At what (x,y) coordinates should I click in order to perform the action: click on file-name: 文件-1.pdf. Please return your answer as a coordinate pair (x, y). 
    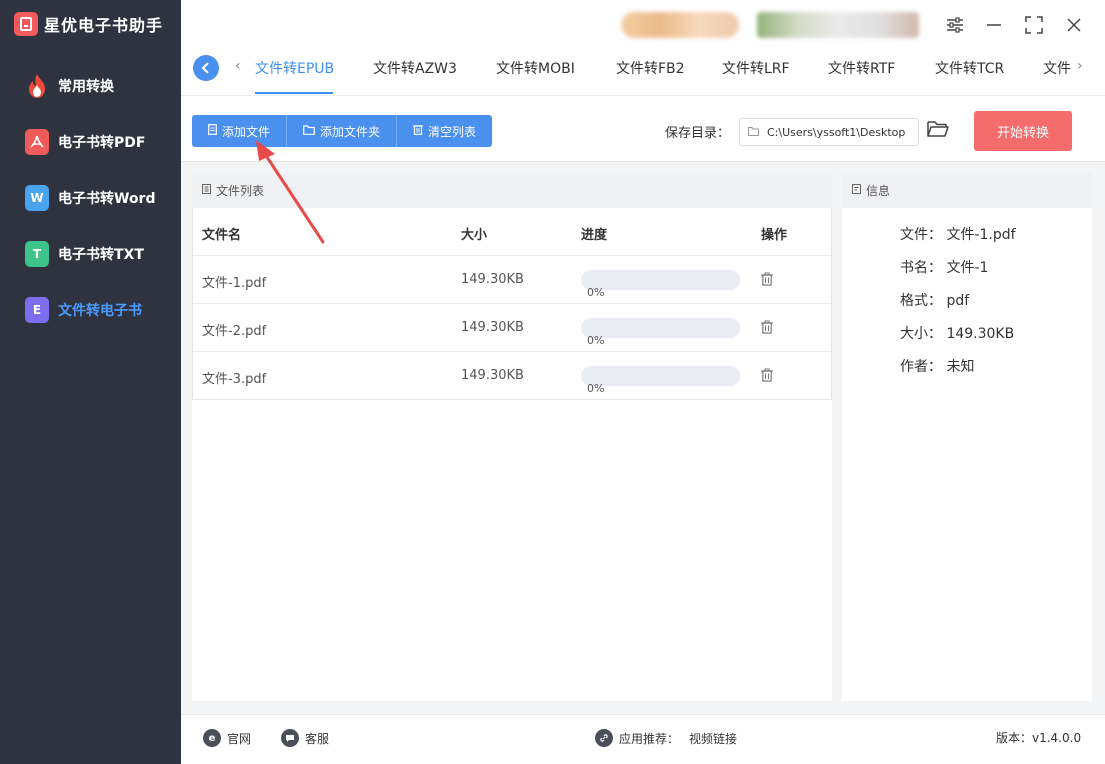
    Looking at the image, I should click on (234, 283).